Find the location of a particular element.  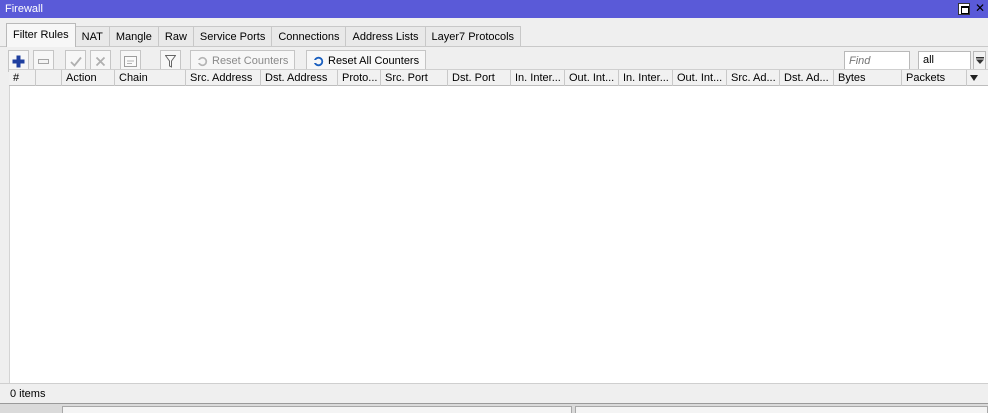

column-menu-button is located at coordinates (977, 78).